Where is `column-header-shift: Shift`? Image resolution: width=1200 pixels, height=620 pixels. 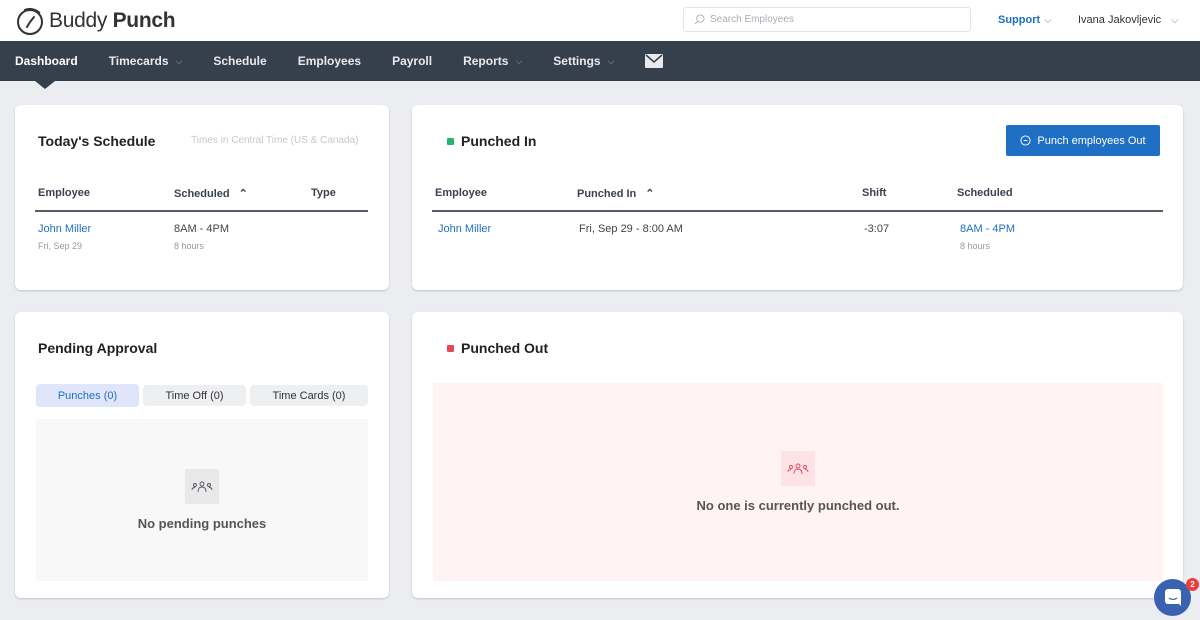
column-header-shift: Shift is located at coordinates (874, 193).